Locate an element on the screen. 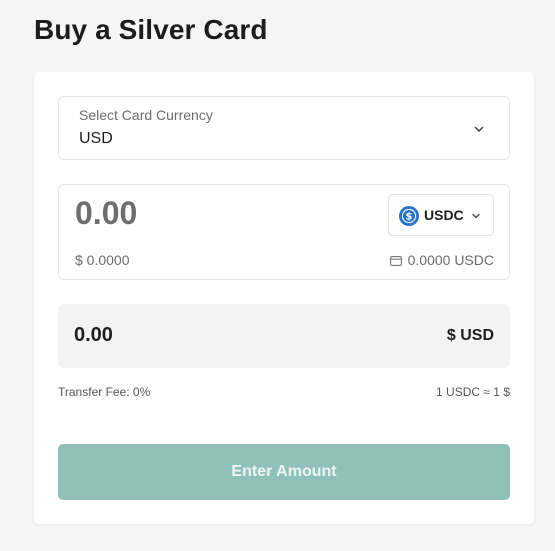 The width and height of the screenshot is (555, 551). usd-equivalent: $ 0.0000 is located at coordinates (102, 260).